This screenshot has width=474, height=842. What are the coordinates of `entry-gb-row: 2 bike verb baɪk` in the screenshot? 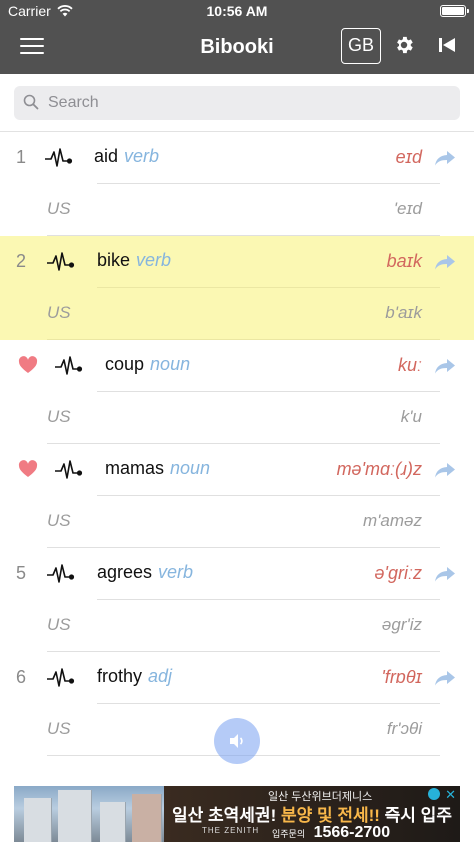 It's located at (237, 262).